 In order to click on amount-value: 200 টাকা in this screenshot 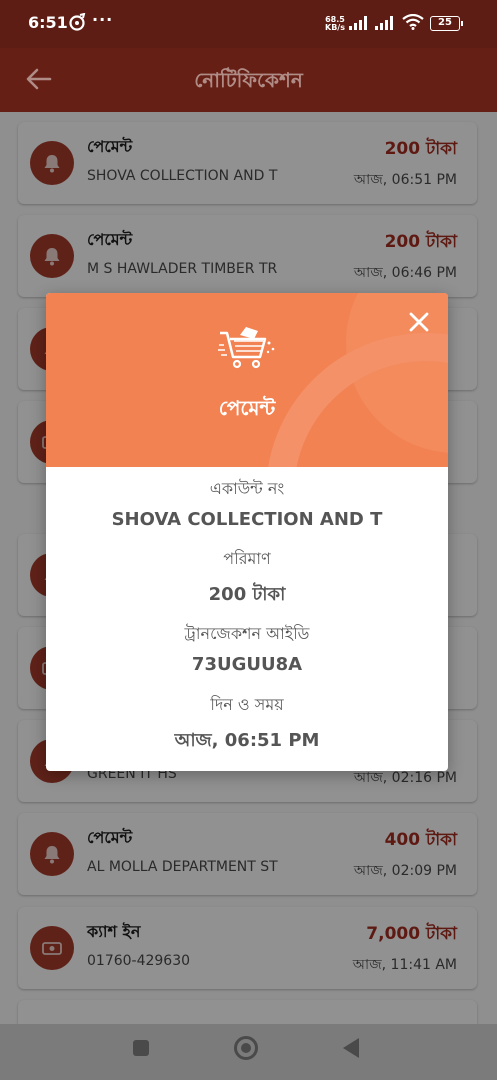, I will do `click(247, 594)`.